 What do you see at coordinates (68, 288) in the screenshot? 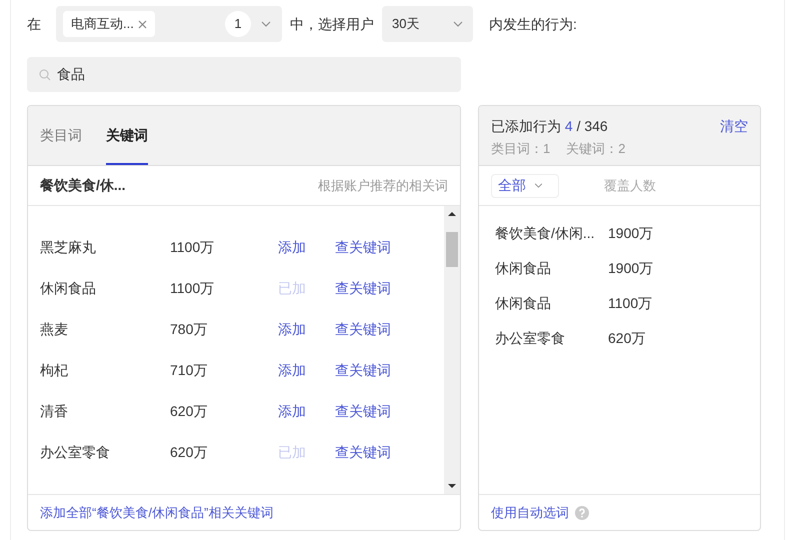
I see `keyword-text: 休闲食品` at bounding box center [68, 288].